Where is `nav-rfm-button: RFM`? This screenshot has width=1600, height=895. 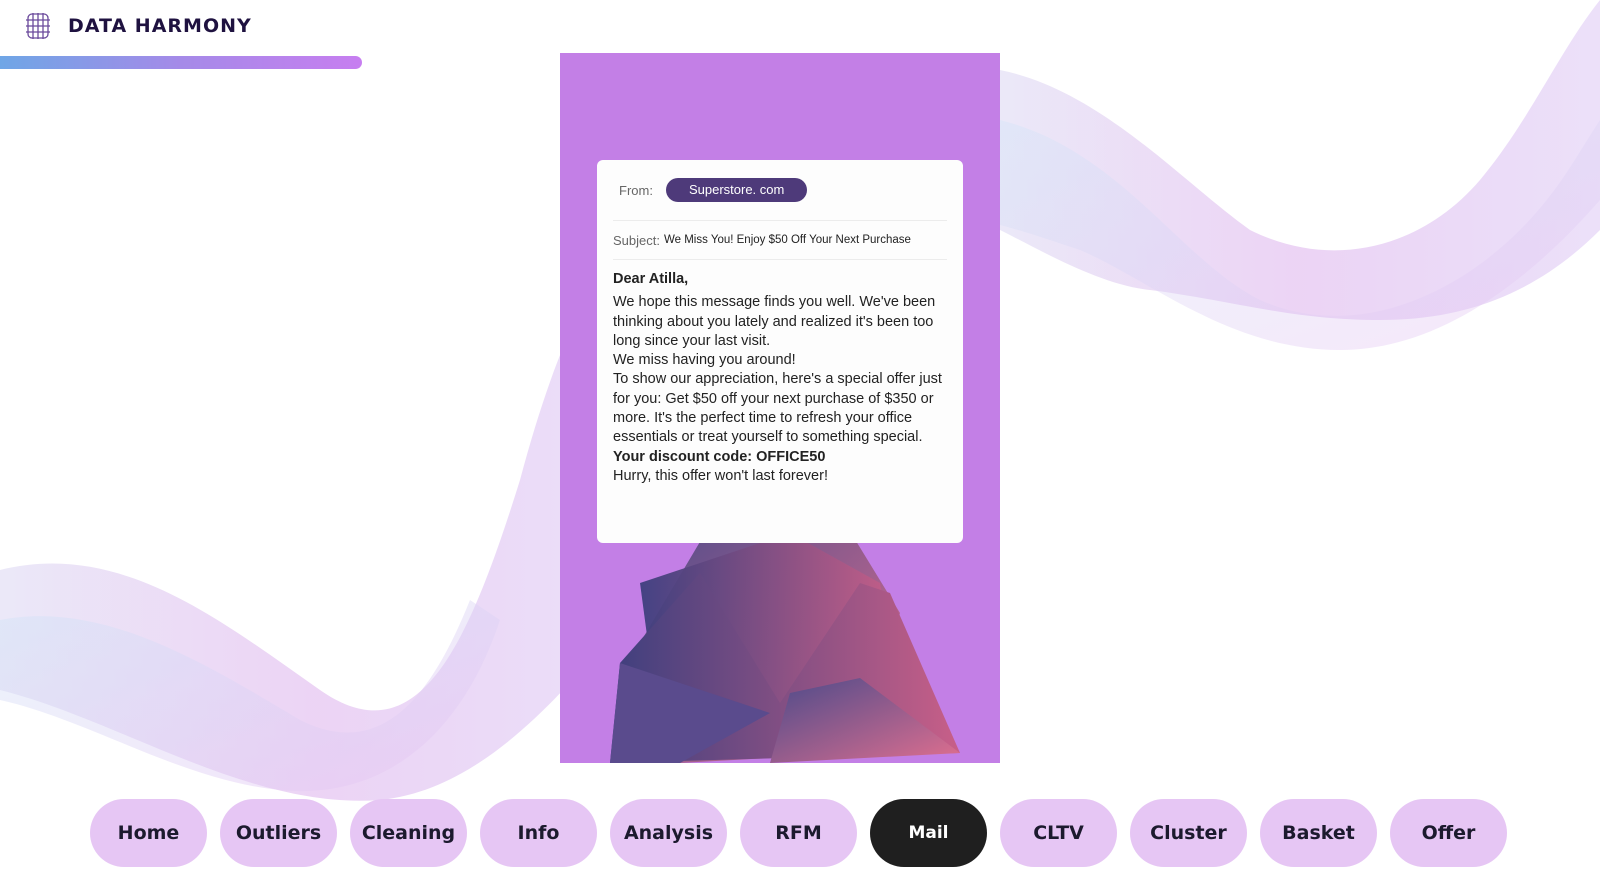
nav-rfm-button: RFM is located at coordinates (798, 833).